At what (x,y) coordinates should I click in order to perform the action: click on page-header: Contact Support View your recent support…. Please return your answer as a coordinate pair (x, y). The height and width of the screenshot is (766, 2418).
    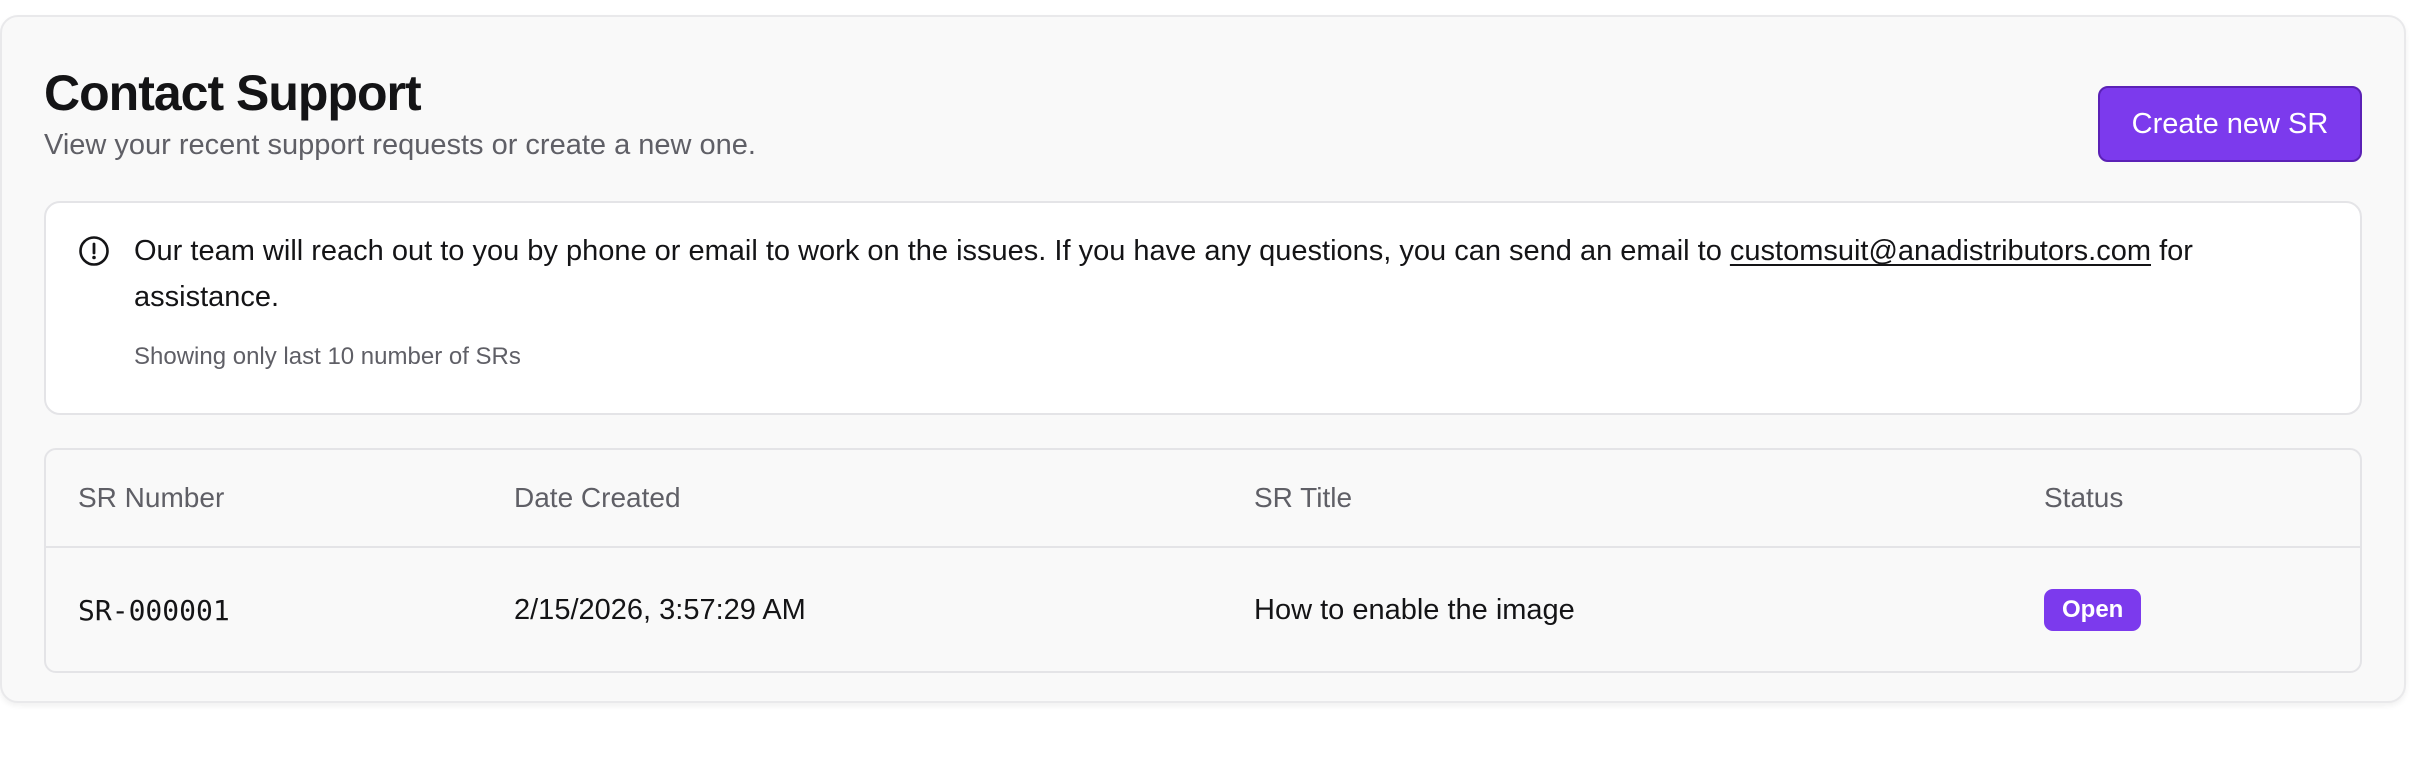
    Looking at the image, I should click on (1203, 116).